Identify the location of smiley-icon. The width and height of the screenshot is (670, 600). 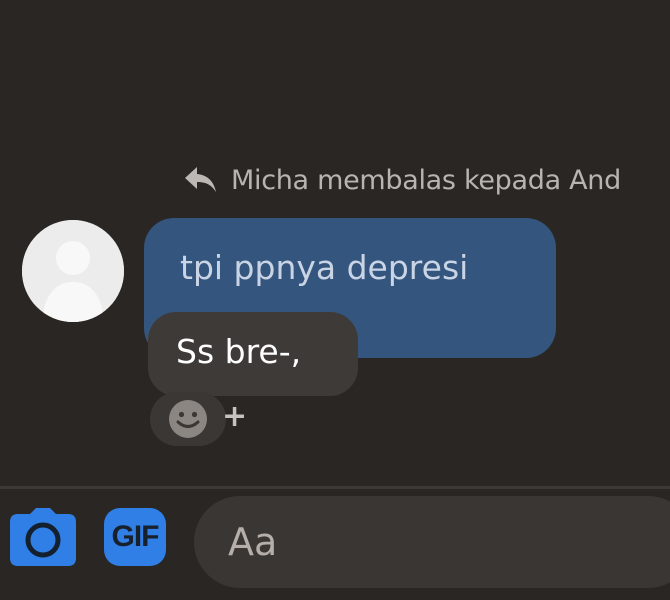
(188, 419).